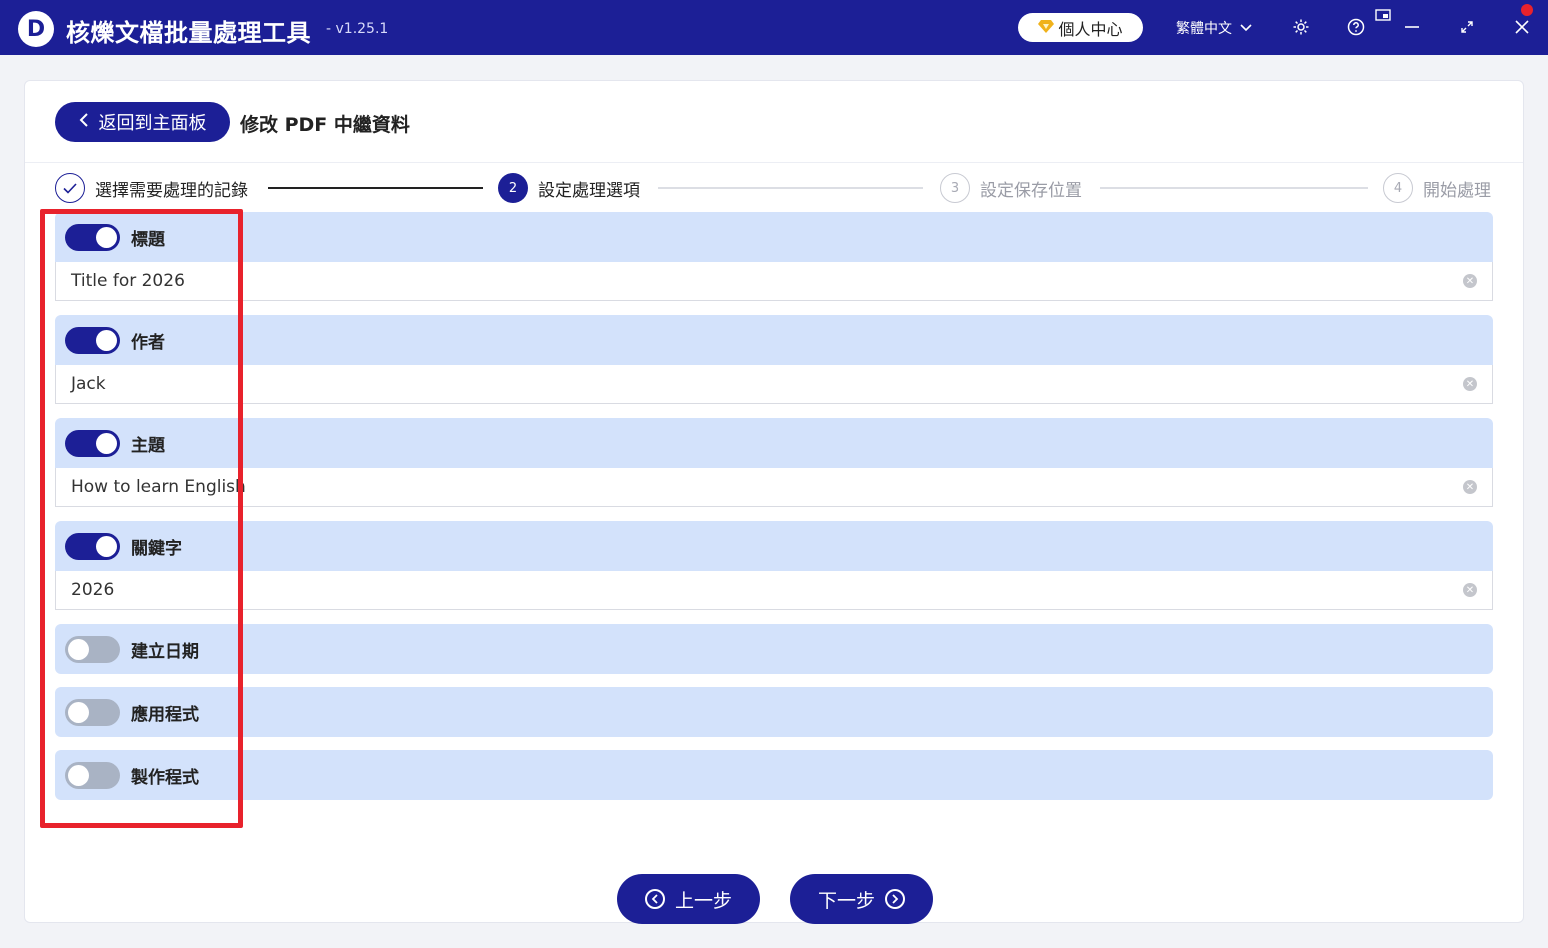 Image resolution: width=1548 pixels, height=948 pixels. Describe the element at coordinates (1457, 190) in the screenshot. I see `step-label: 開始處理` at that location.